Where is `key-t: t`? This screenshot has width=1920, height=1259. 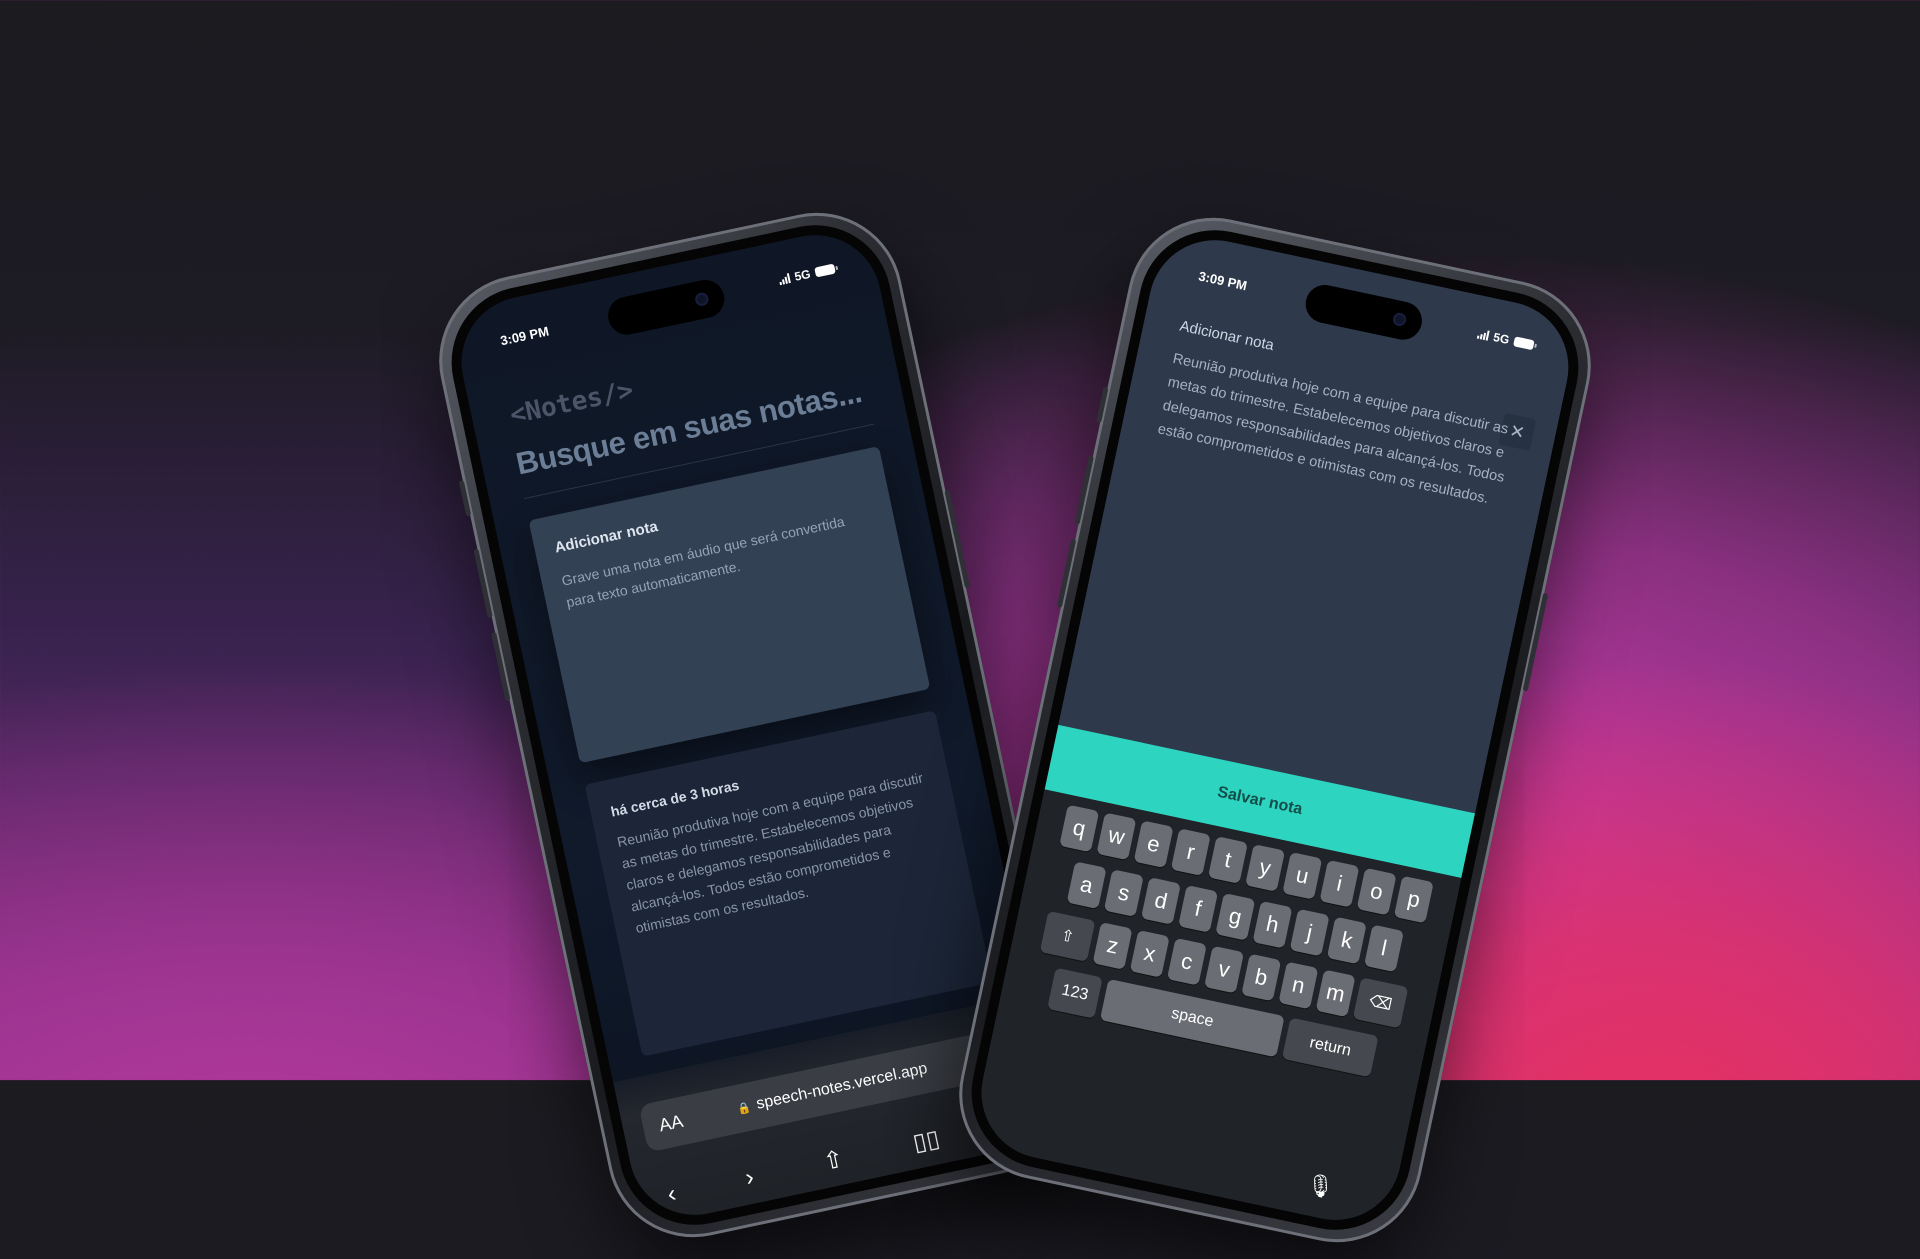
key-t: t is located at coordinates (1227, 860).